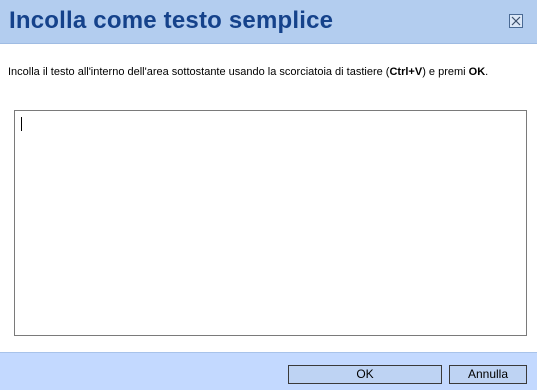 The height and width of the screenshot is (390, 537). I want to click on instructions-part3: ., so click(487, 72).